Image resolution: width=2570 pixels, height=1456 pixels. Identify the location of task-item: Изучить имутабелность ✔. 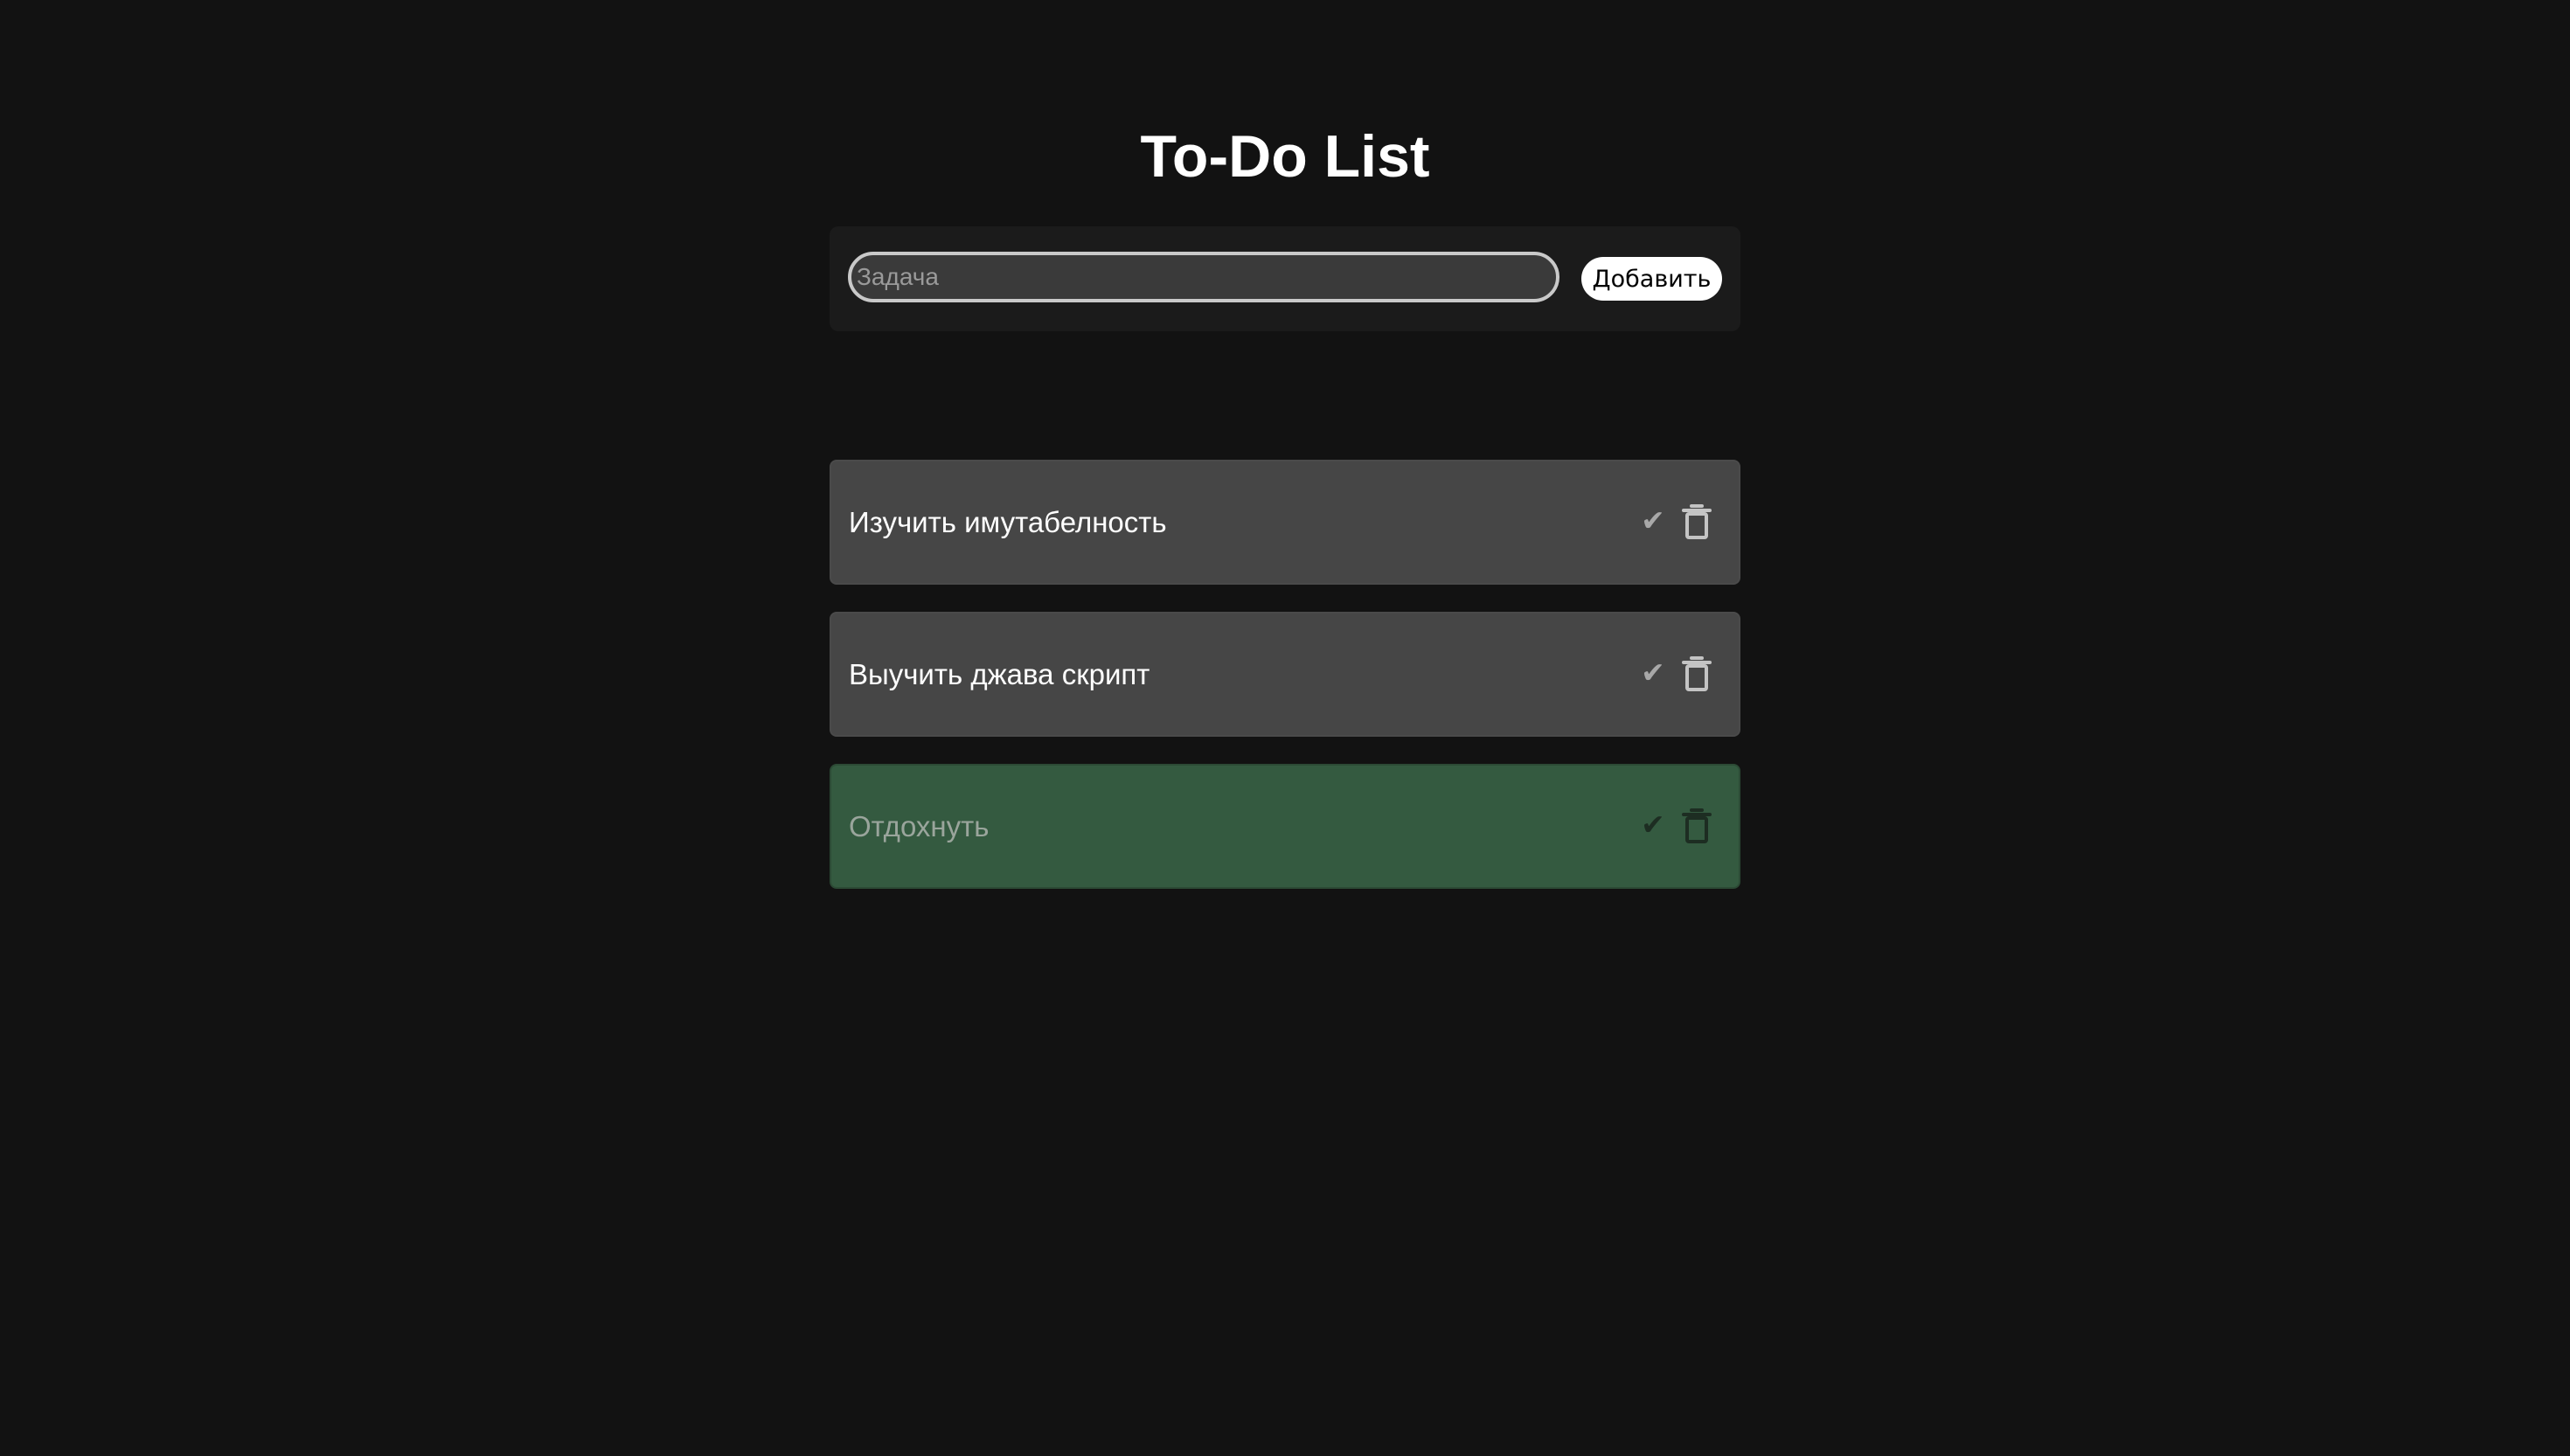
(1285, 522).